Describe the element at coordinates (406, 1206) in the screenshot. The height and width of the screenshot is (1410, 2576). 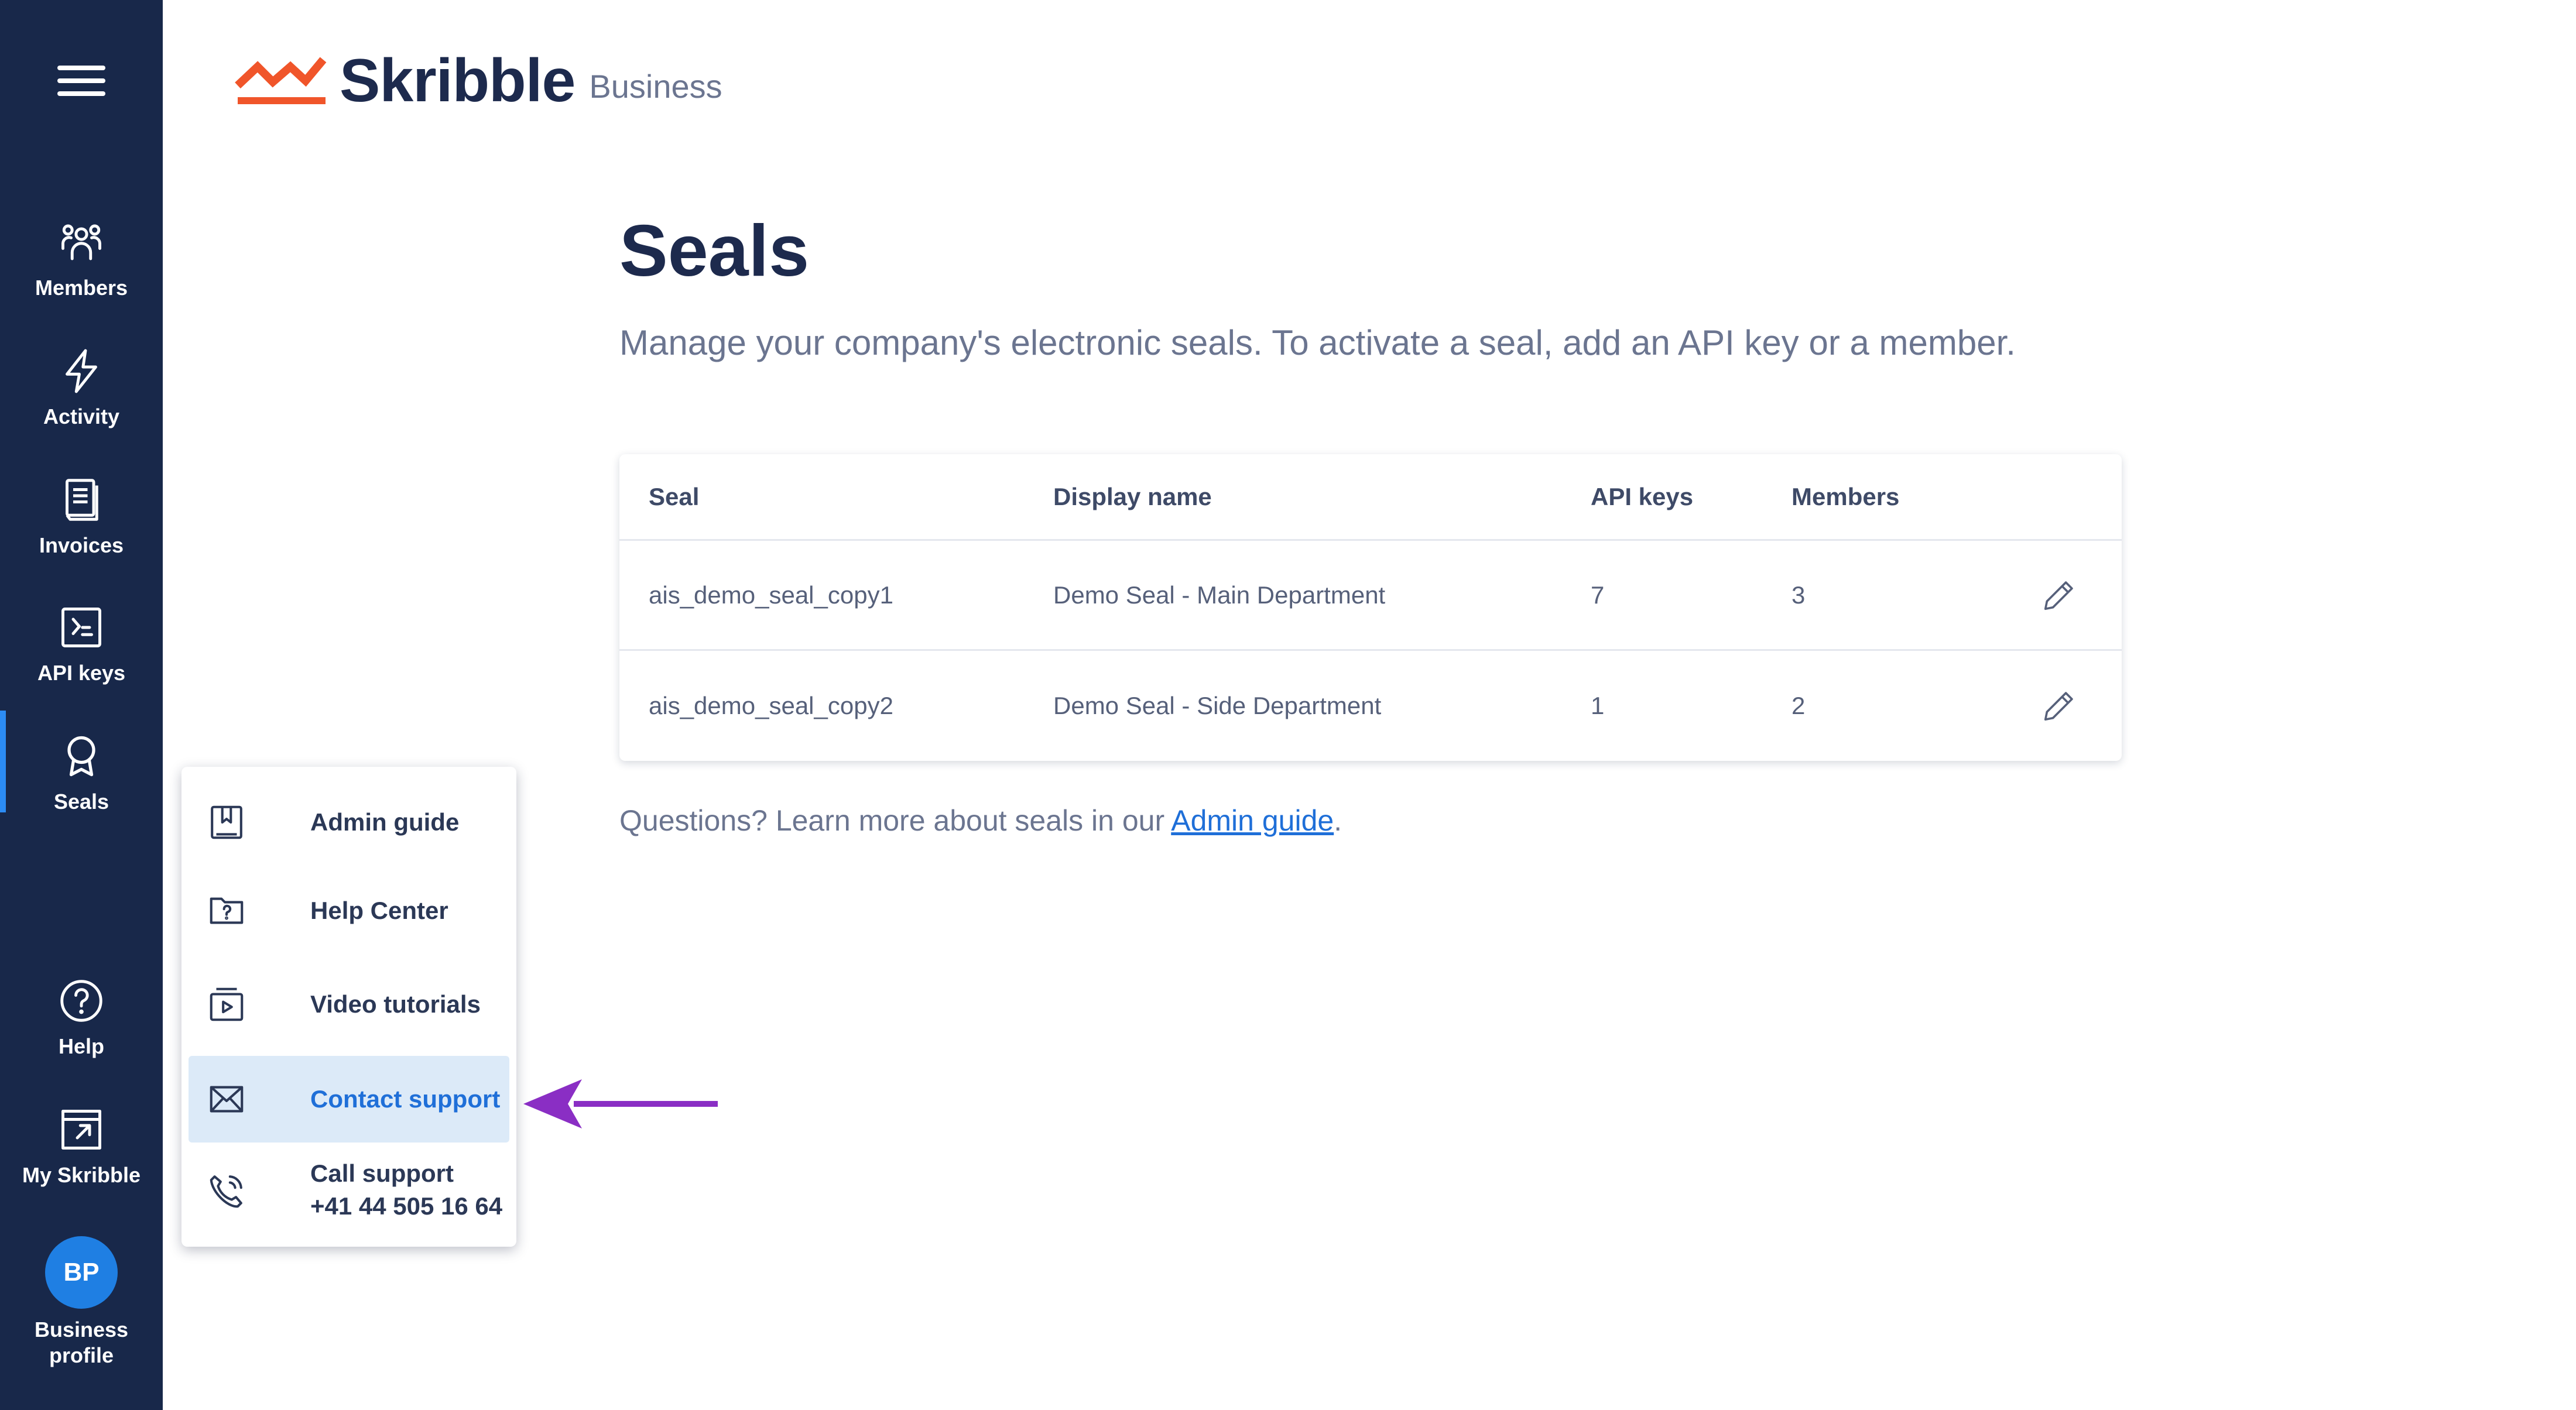
I see `call-support-phone-number: +41 44 505 16 64` at that location.